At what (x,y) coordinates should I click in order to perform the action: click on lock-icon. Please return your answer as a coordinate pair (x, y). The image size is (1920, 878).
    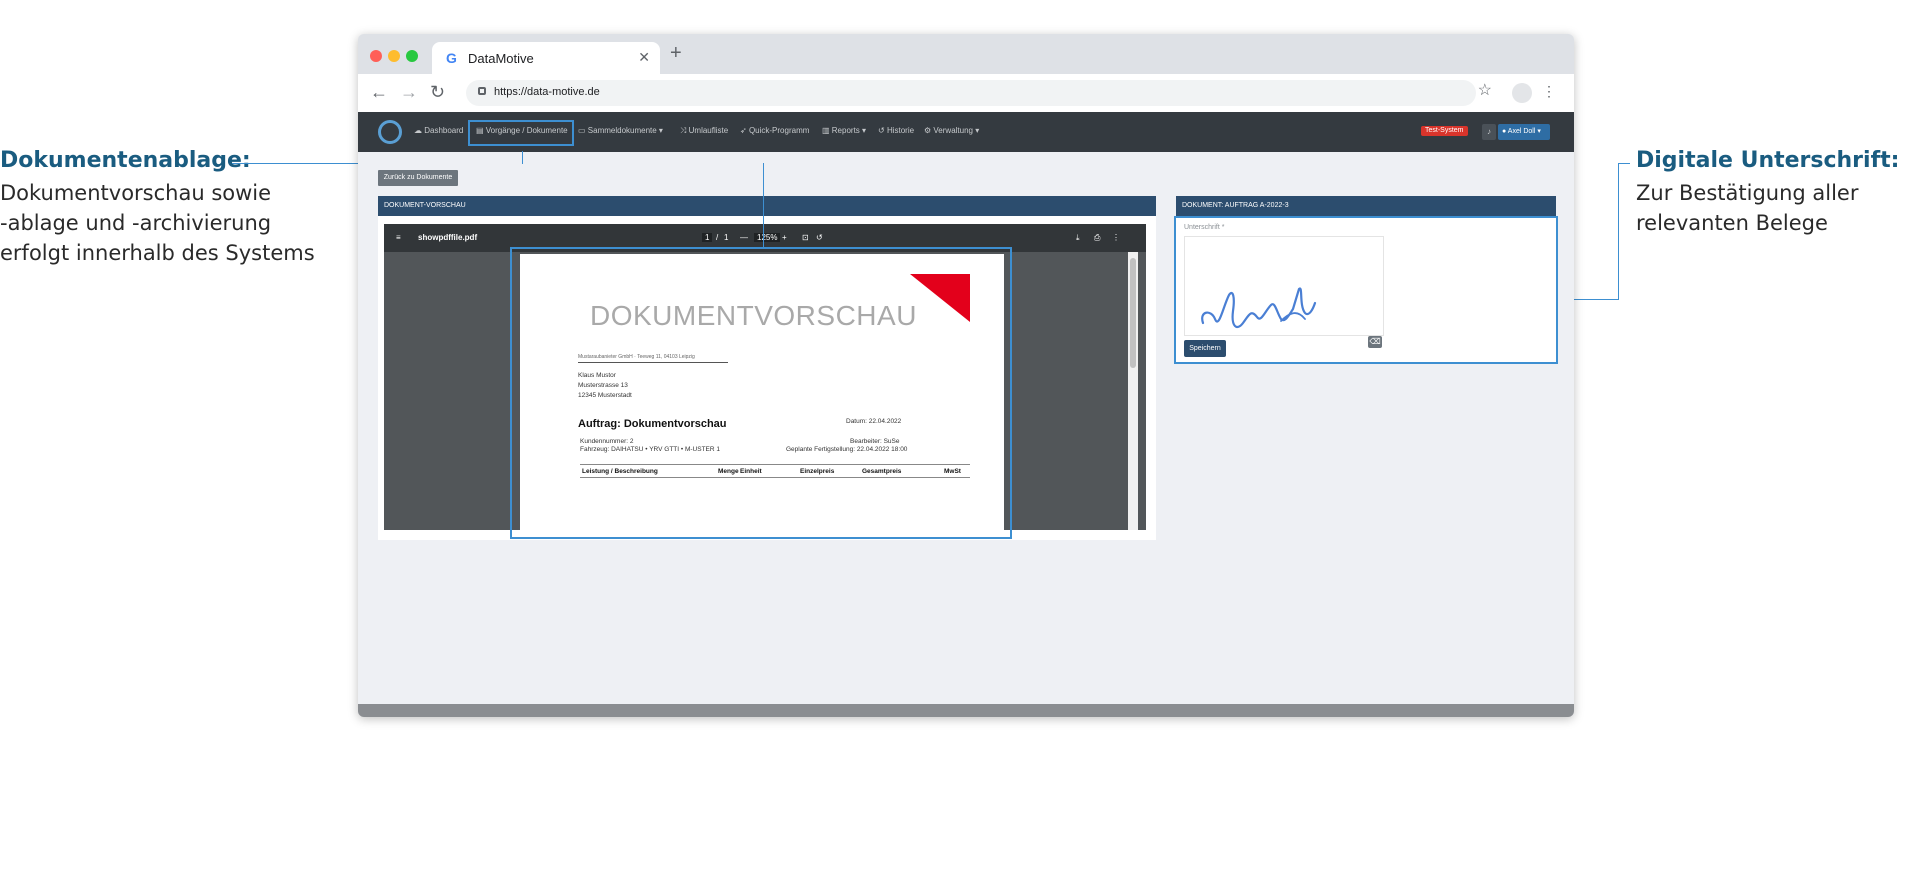
    Looking at the image, I should click on (482, 91).